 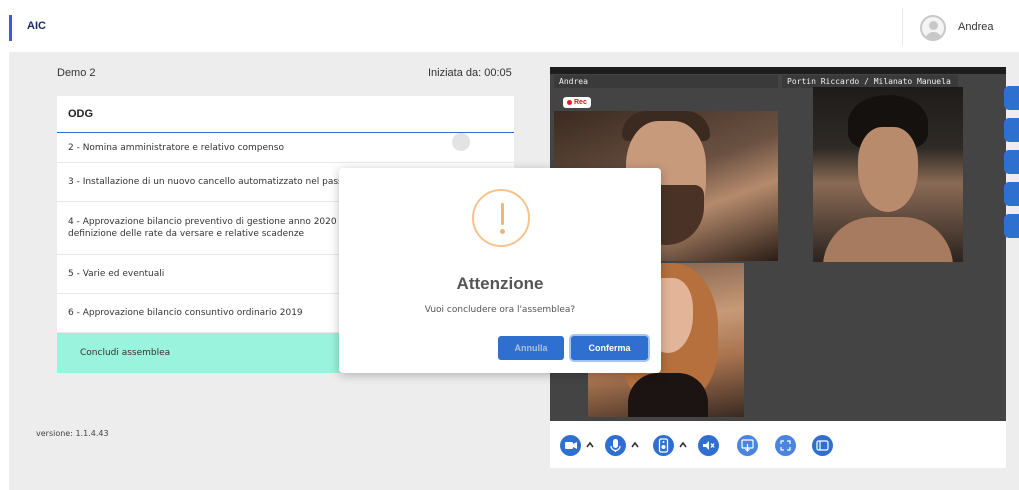 What do you see at coordinates (1011, 98) in the screenshot?
I see `side-tab-refresh-icon` at bounding box center [1011, 98].